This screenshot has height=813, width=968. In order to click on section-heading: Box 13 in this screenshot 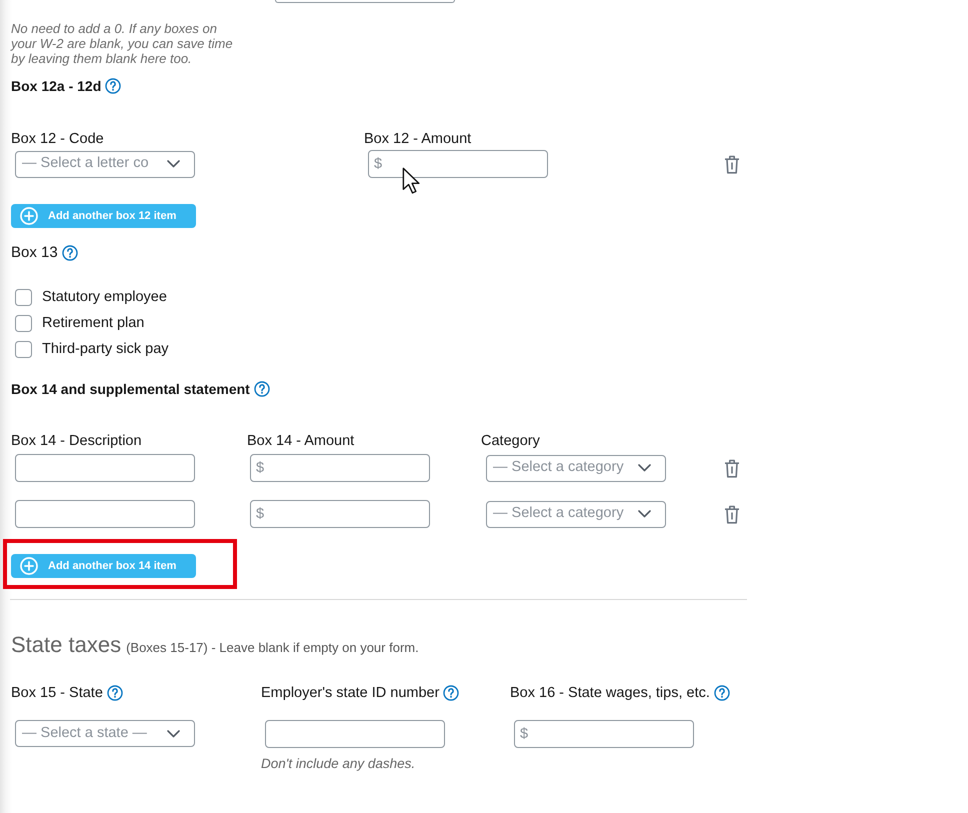, I will do `click(34, 253)`.